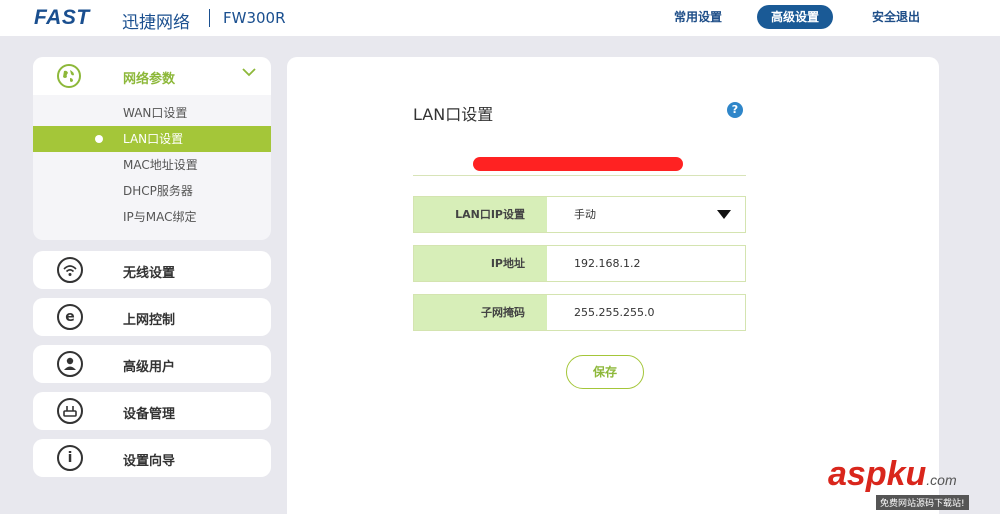 The width and height of the screenshot is (1000, 514). Describe the element at coordinates (896, 17) in the screenshot. I see `nav-logout: 安全退出` at that location.